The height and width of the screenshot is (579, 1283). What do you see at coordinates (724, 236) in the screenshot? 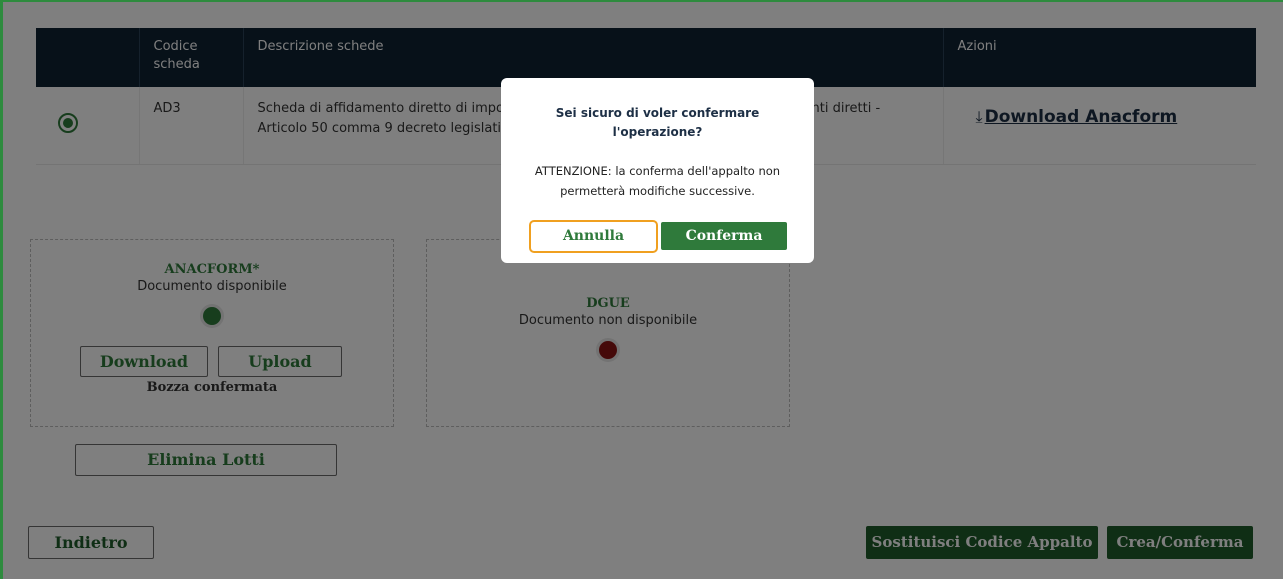
I see `confirm-button: Conferma` at bounding box center [724, 236].